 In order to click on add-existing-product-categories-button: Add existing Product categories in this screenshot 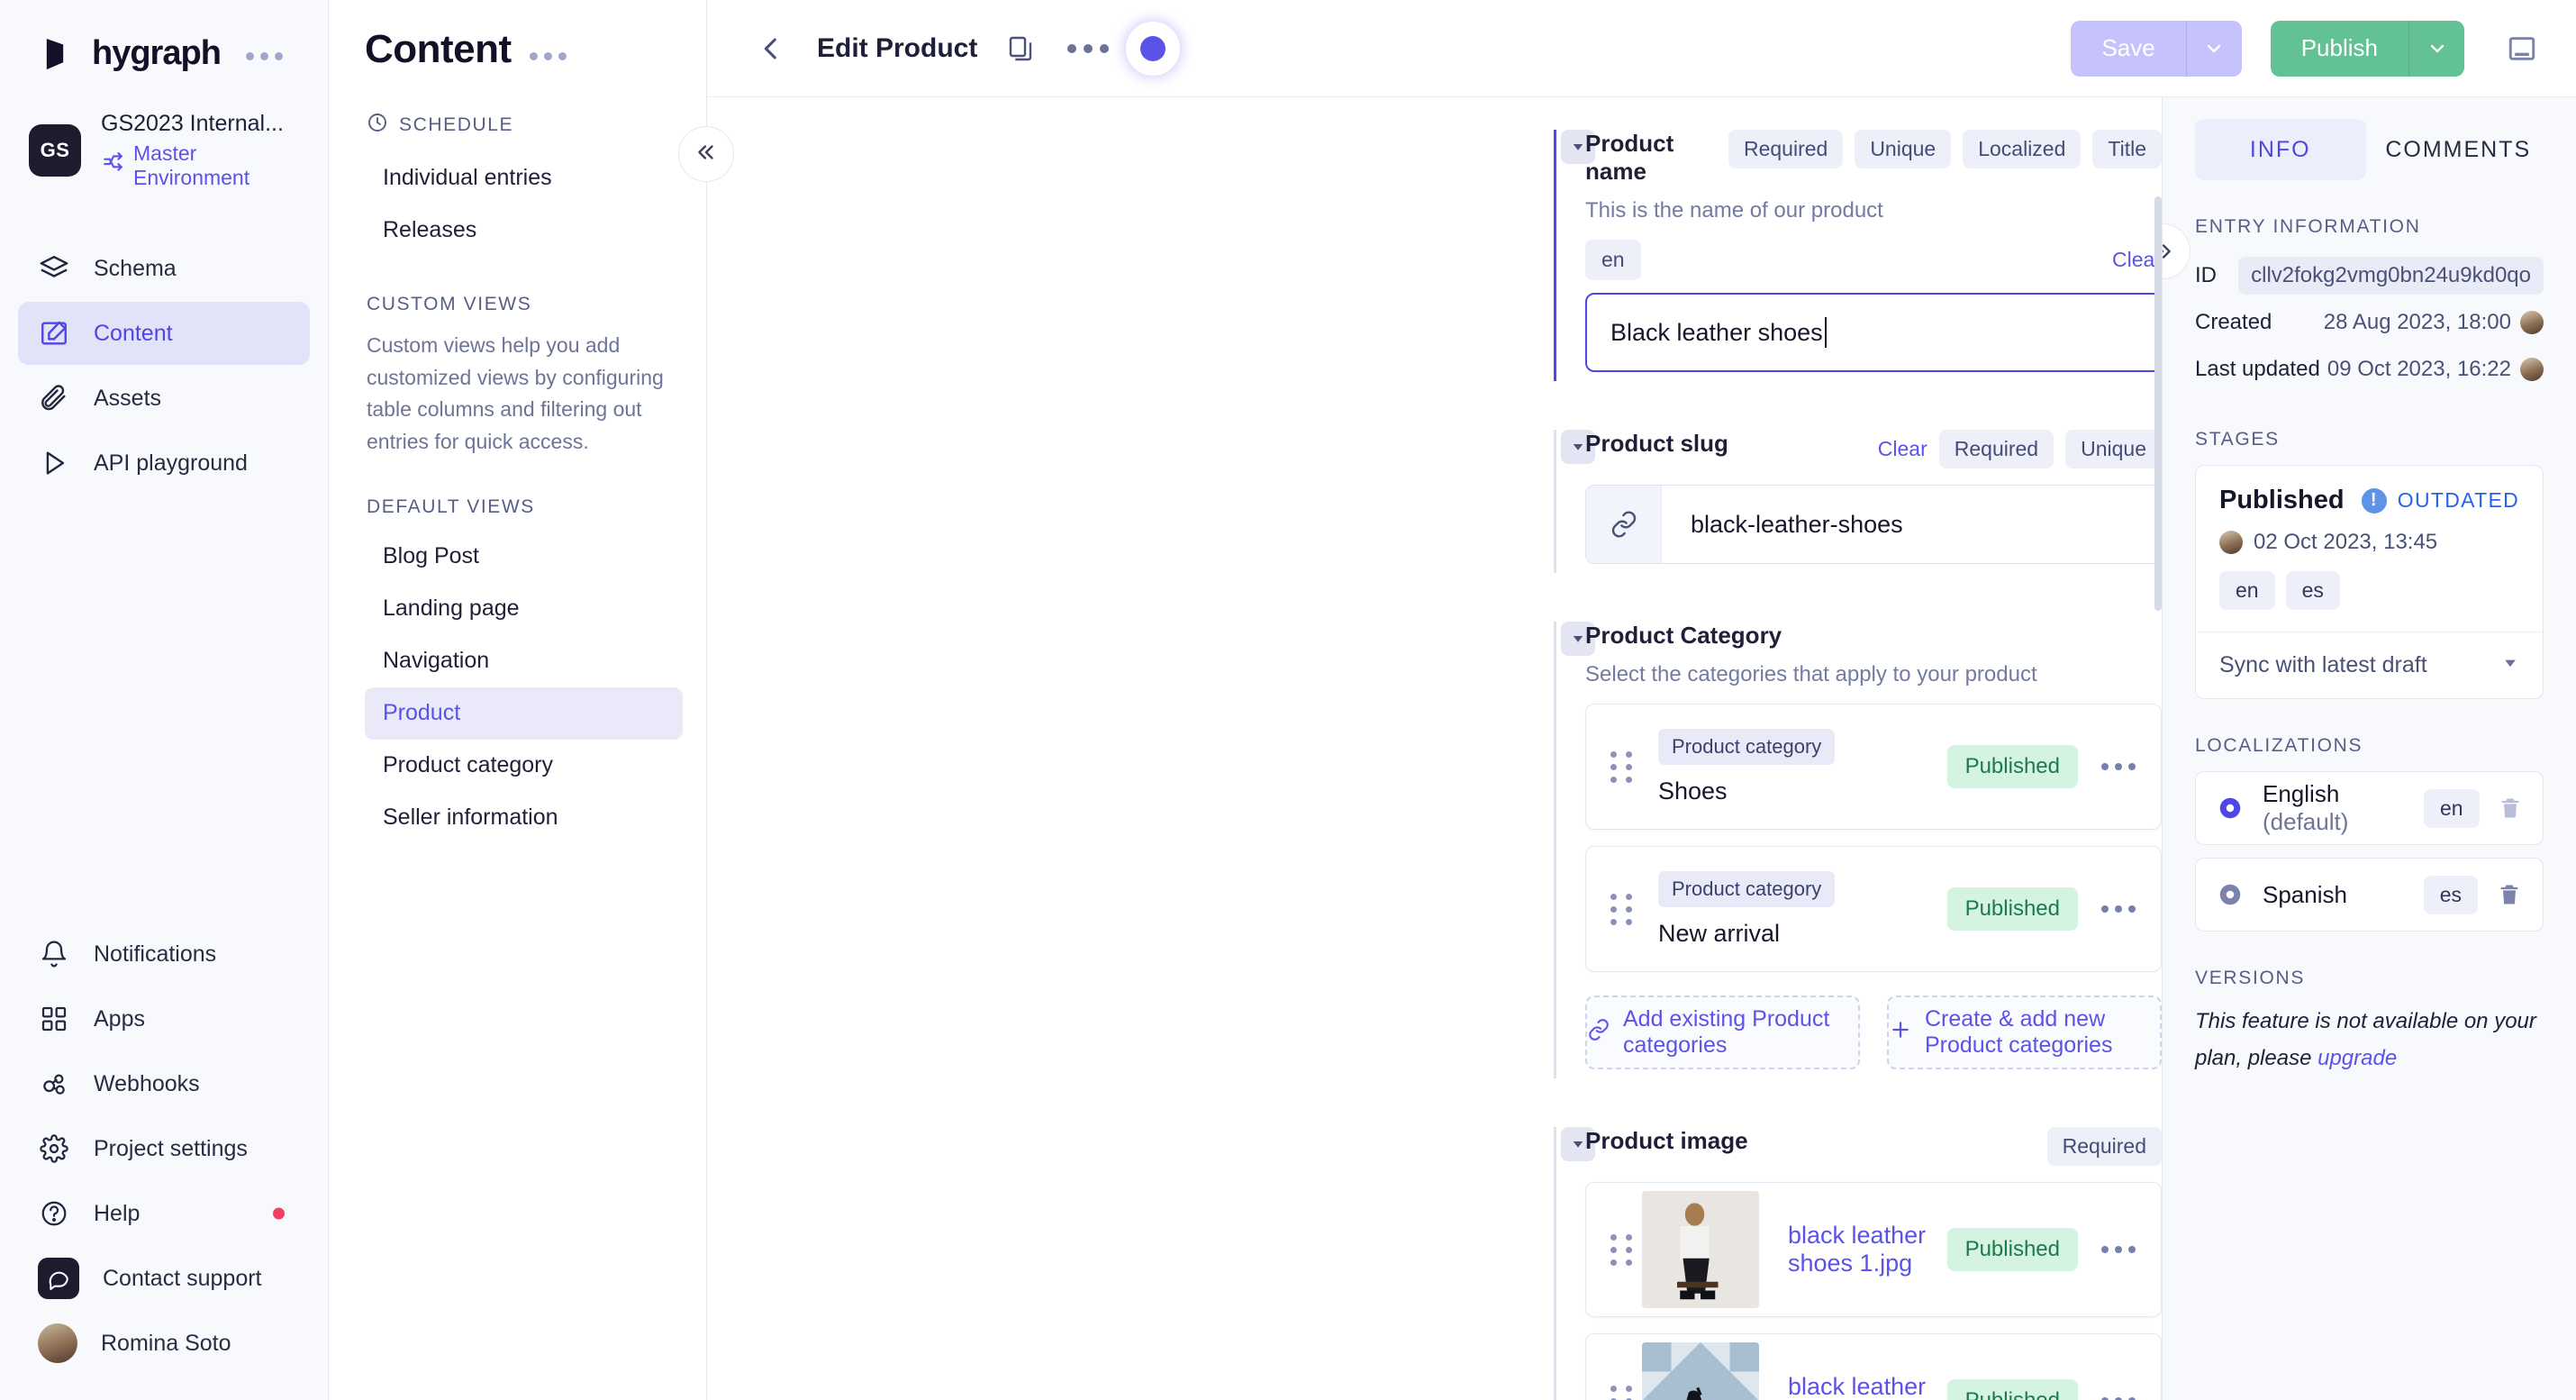, I will do `click(1722, 1032)`.